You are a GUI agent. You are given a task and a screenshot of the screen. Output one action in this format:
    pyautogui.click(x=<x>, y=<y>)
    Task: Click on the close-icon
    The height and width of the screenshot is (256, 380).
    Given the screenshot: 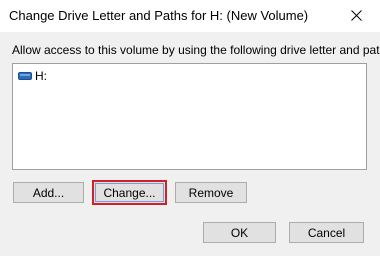 What is the action you would take?
    pyautogui.click(x=356, y=15)
    